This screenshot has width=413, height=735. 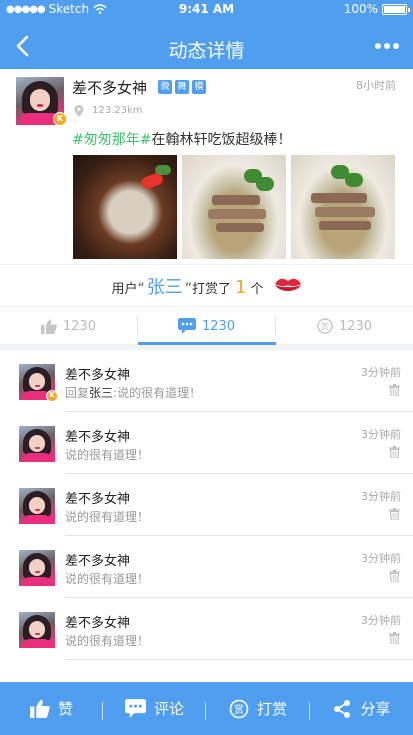 I want to click on comment-body: :说的很有道理！, so click(x=157, y=393).